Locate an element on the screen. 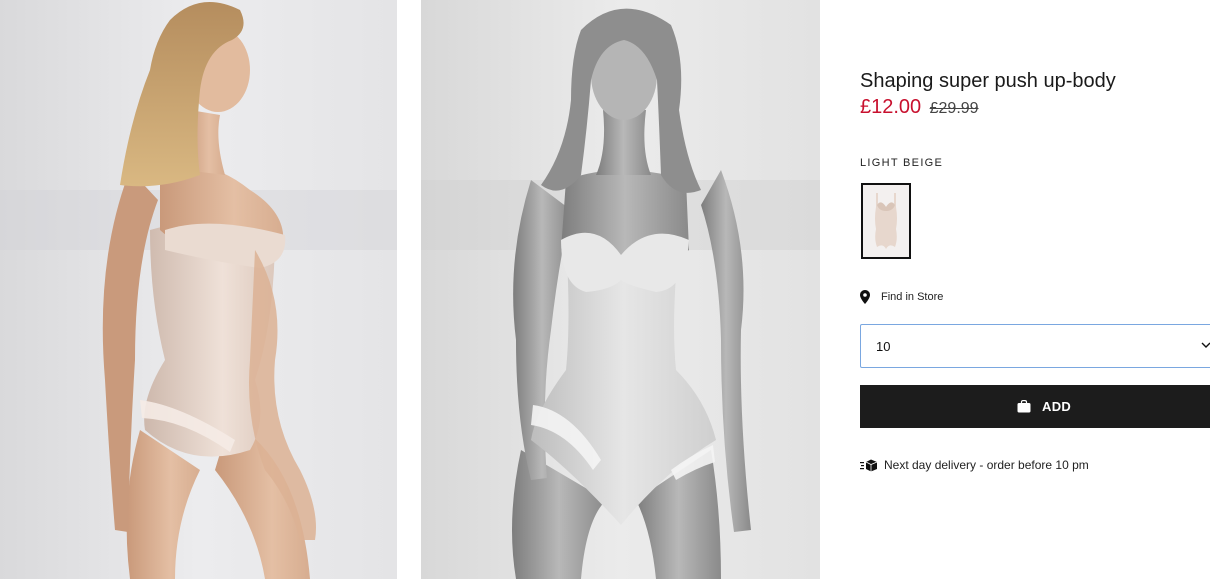 The height and width of the screenshot is (579, 1210). fast-delivery-icon is located at coordinates (869, 465).